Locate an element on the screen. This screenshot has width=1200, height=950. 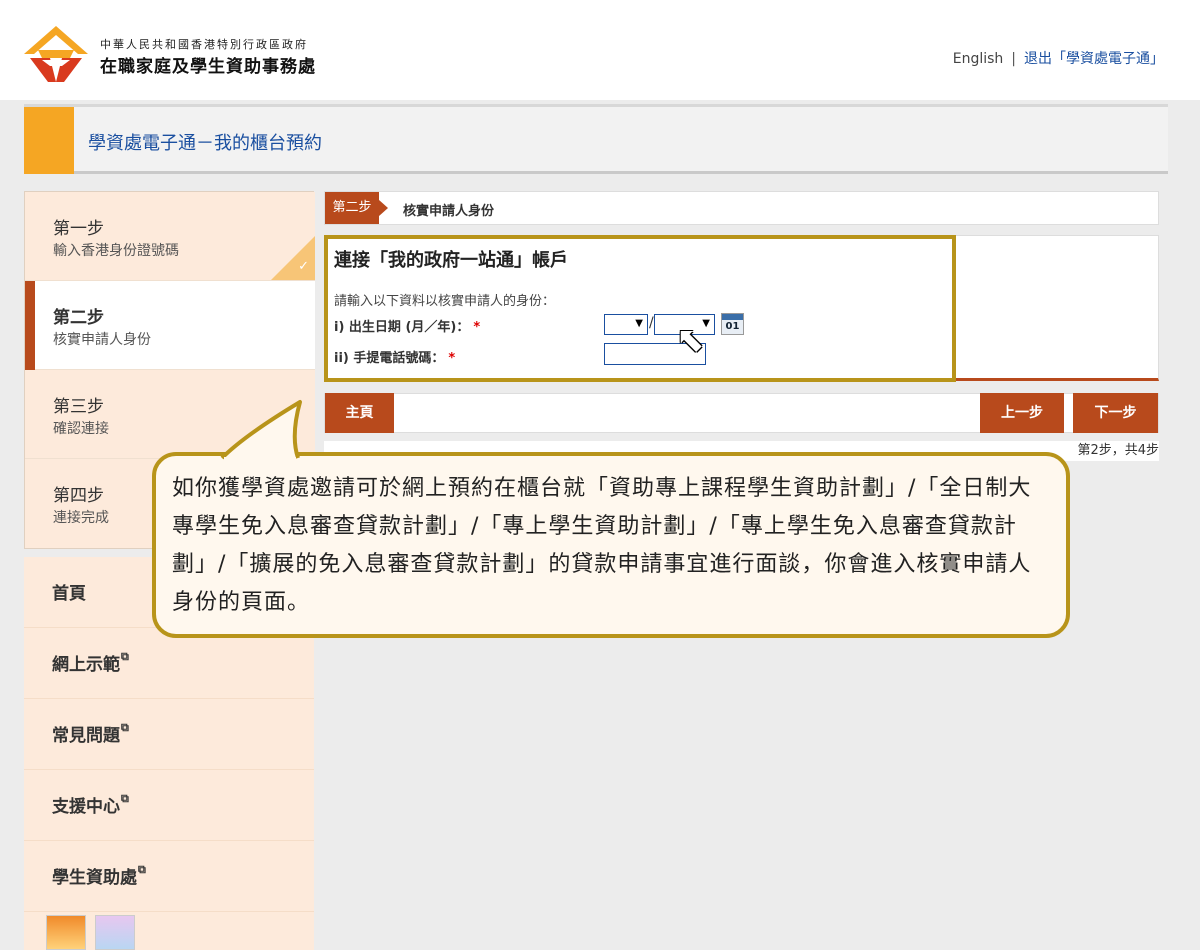
menu-item-label: 支援中心 is located at coordinates (86, 807).